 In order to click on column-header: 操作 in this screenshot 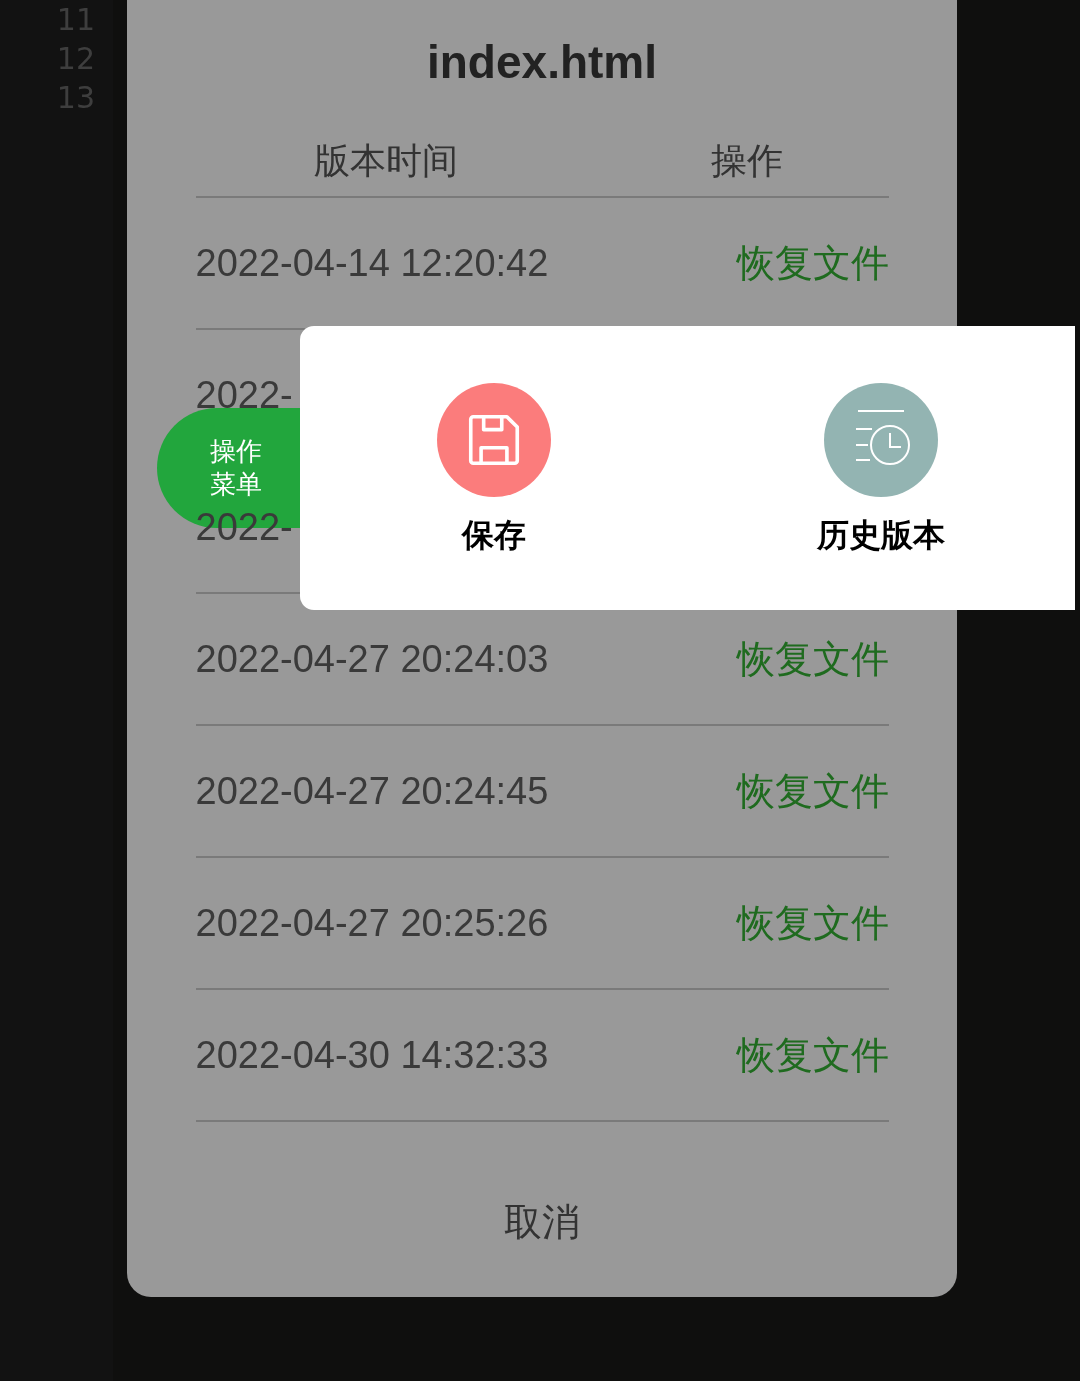, I will do `click(747, 161)`.